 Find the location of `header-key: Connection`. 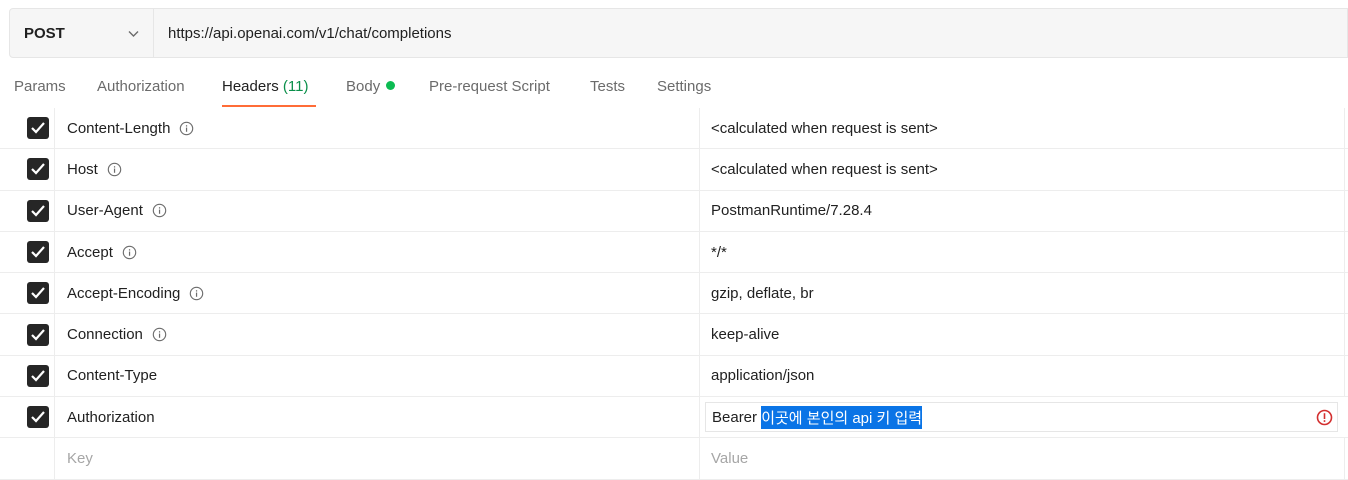

header-key: Connection is located at coordinates (105, 335).